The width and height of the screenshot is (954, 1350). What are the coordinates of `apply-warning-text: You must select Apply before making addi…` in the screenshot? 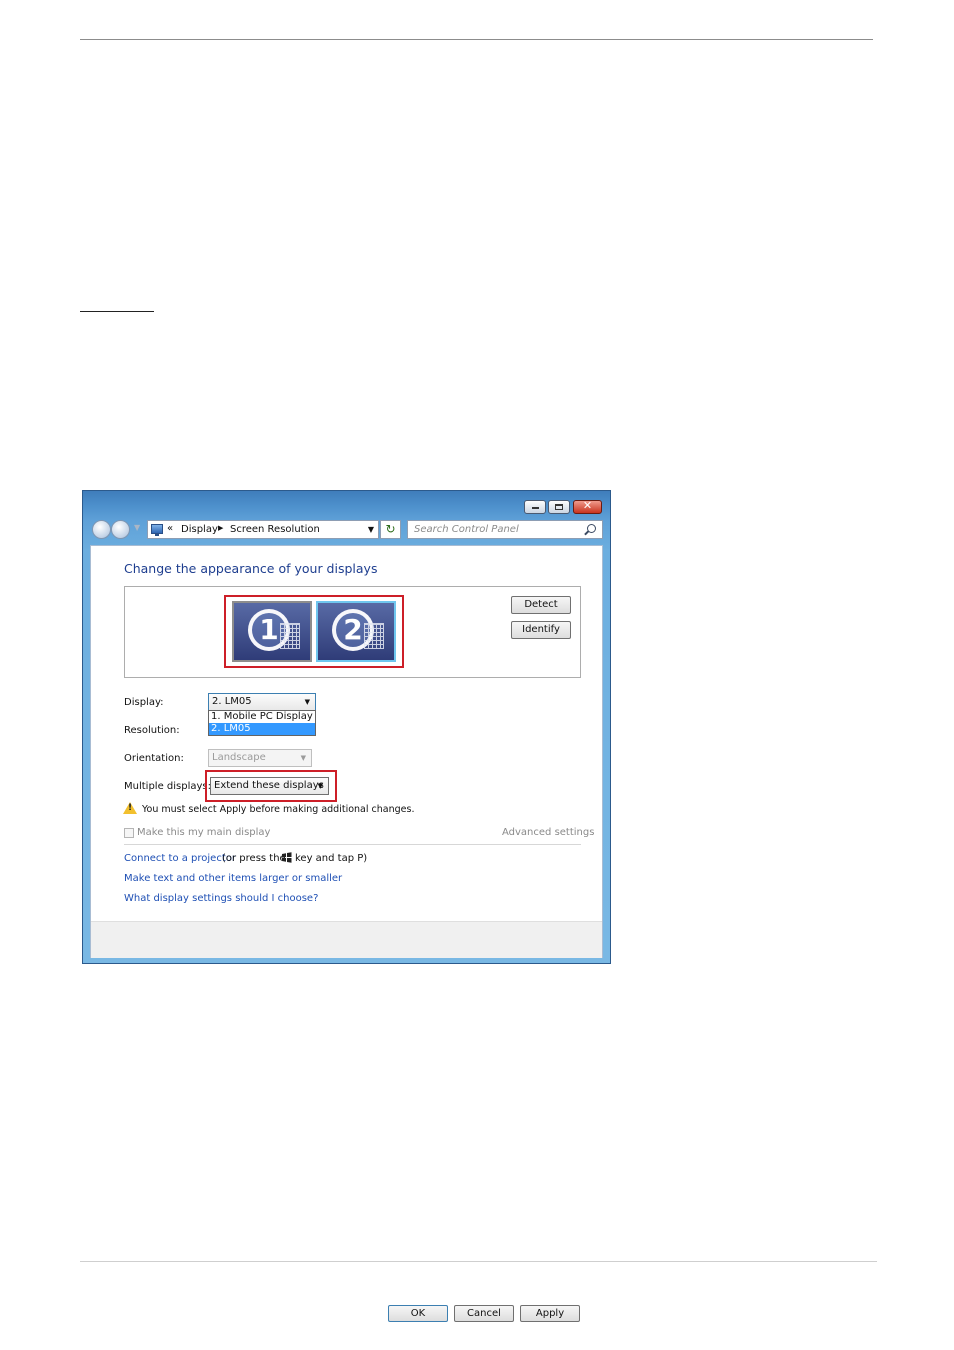 It's located at (278, 809).